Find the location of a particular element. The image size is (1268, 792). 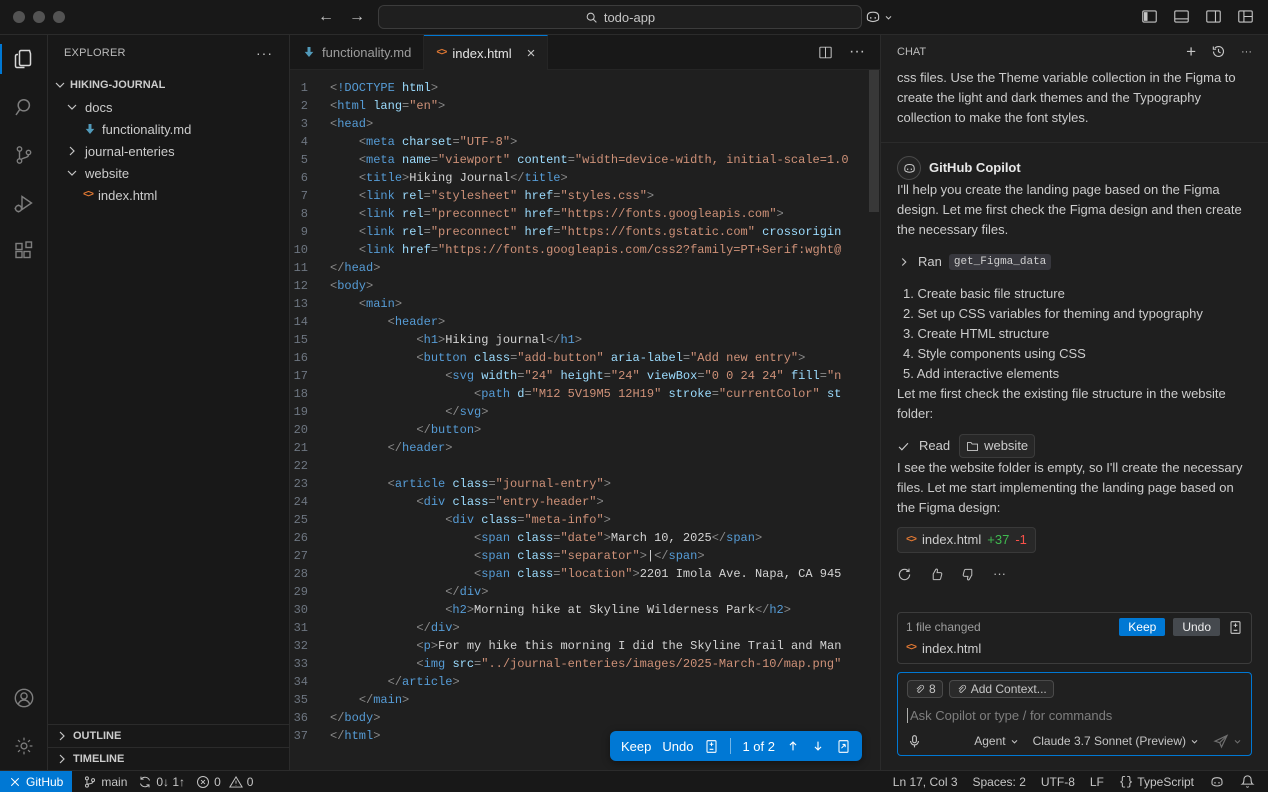

branch-name: main is located at coordinates (114, 781).